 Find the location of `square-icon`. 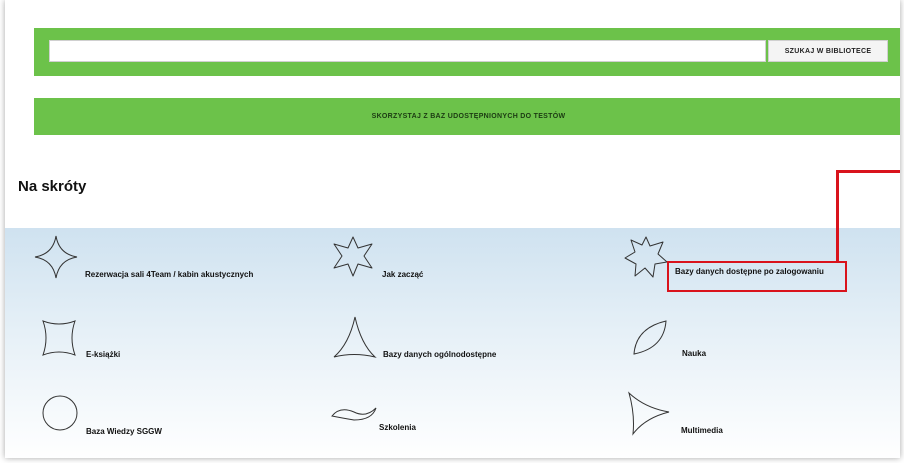

square-icon is located at coordinates (59, 338).